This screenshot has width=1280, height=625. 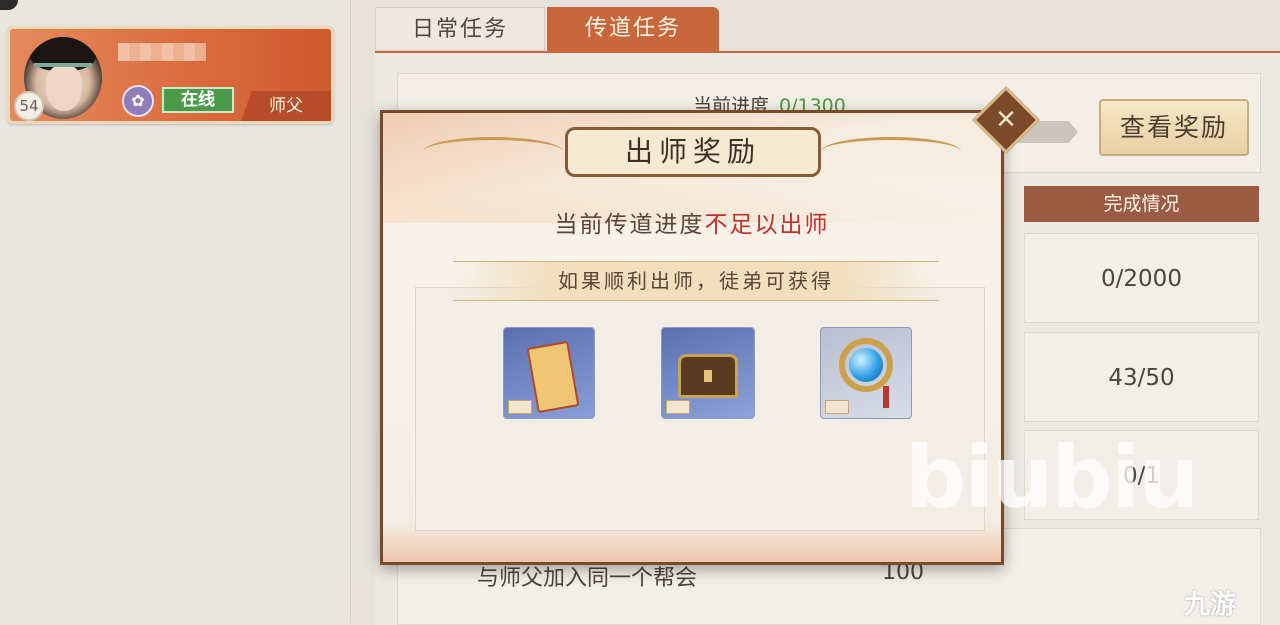 I want to click on cloud-ornament-left, so click(x=493, y=151).